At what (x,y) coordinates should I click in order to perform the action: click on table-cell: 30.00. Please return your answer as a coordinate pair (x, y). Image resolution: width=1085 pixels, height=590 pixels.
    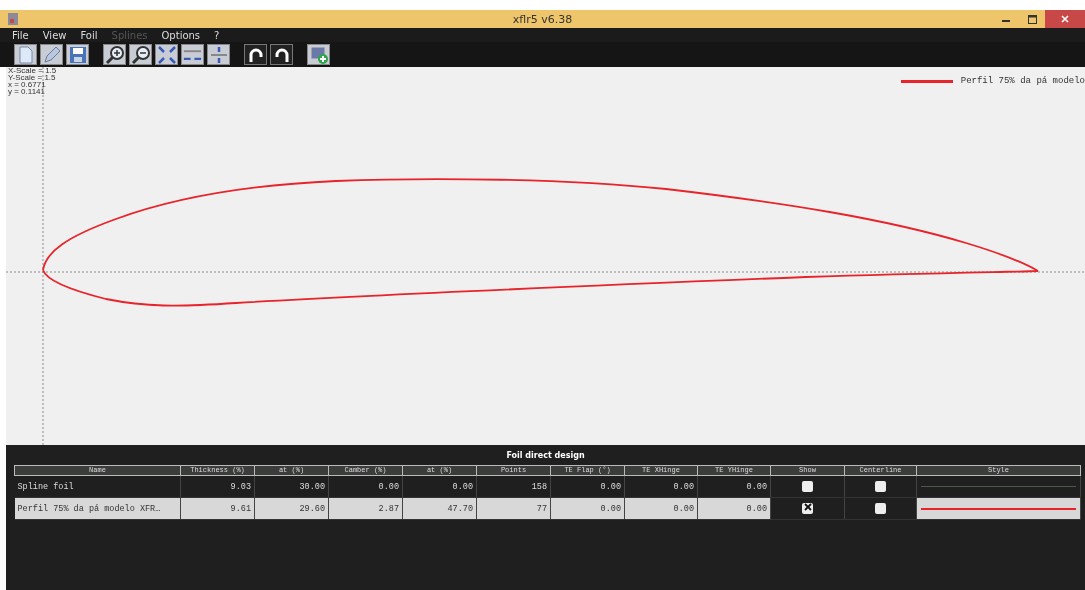
    Looking at the image, I should click on (291, 486).